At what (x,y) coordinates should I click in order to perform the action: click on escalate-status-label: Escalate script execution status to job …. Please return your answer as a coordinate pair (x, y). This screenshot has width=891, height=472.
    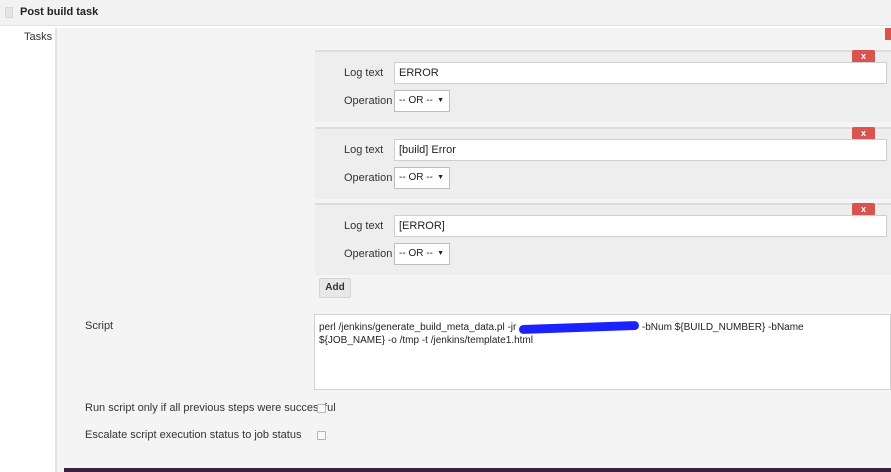
    Looking at the image, I should click on (193, 435).